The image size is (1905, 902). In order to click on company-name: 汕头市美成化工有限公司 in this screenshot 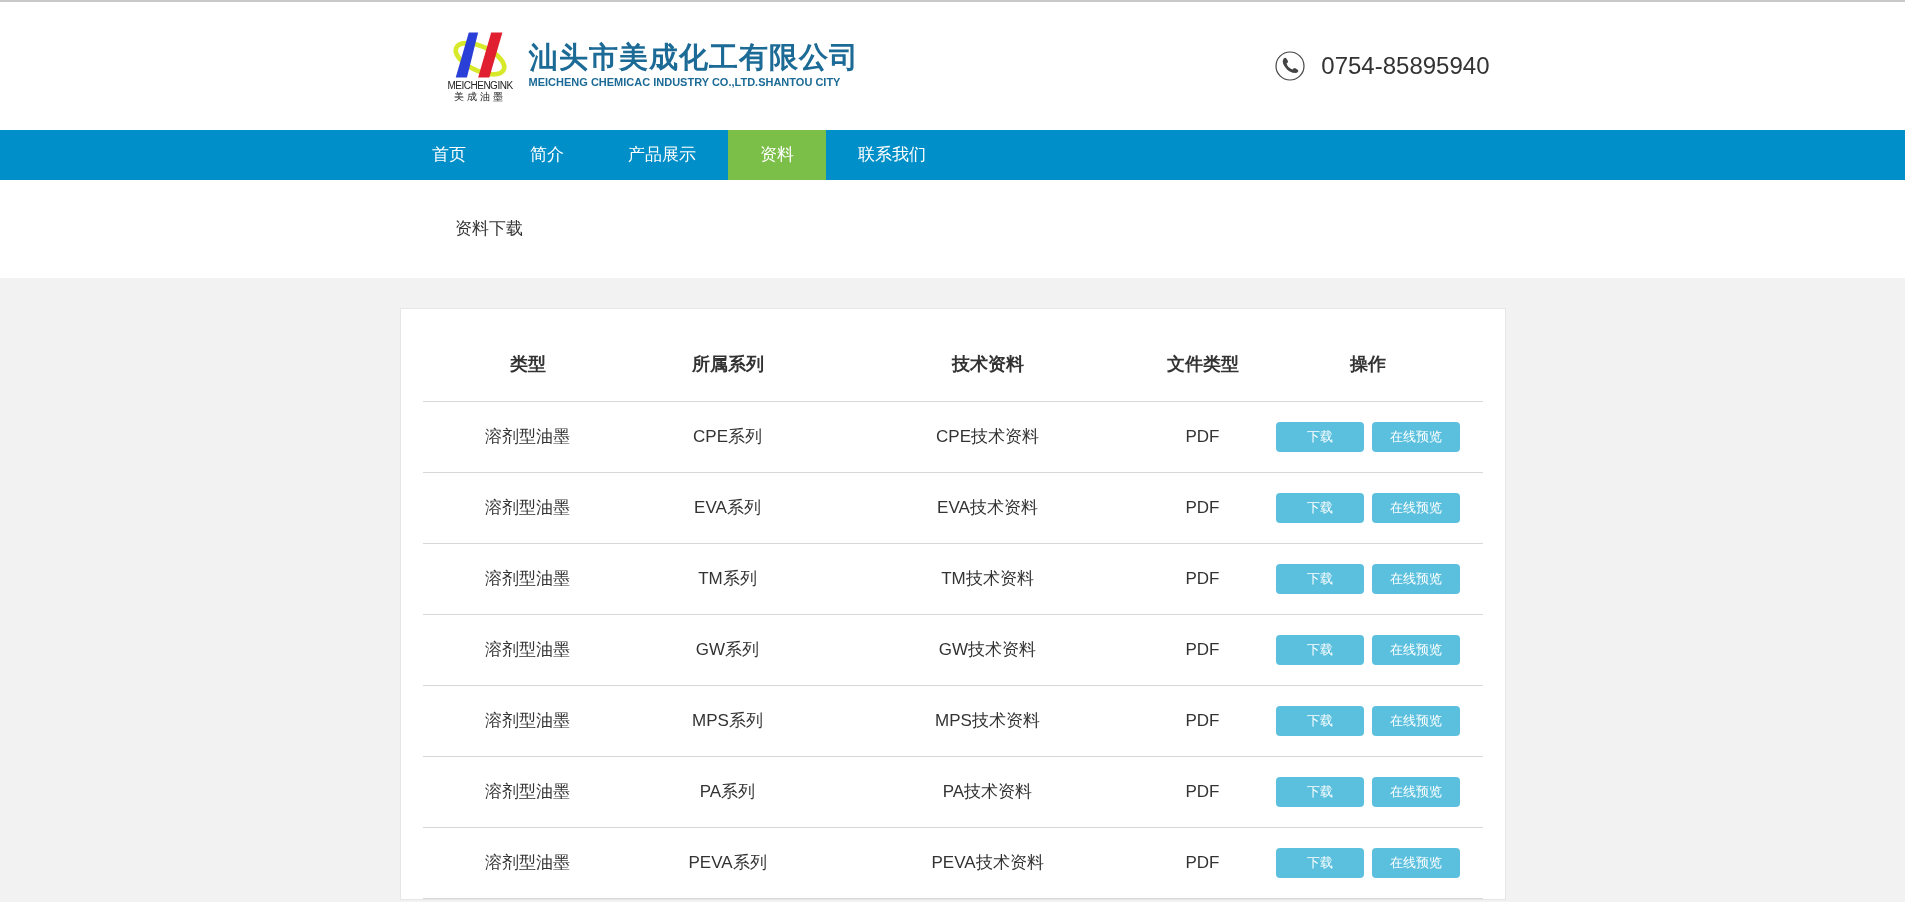, I will do `click(693, 57)`.